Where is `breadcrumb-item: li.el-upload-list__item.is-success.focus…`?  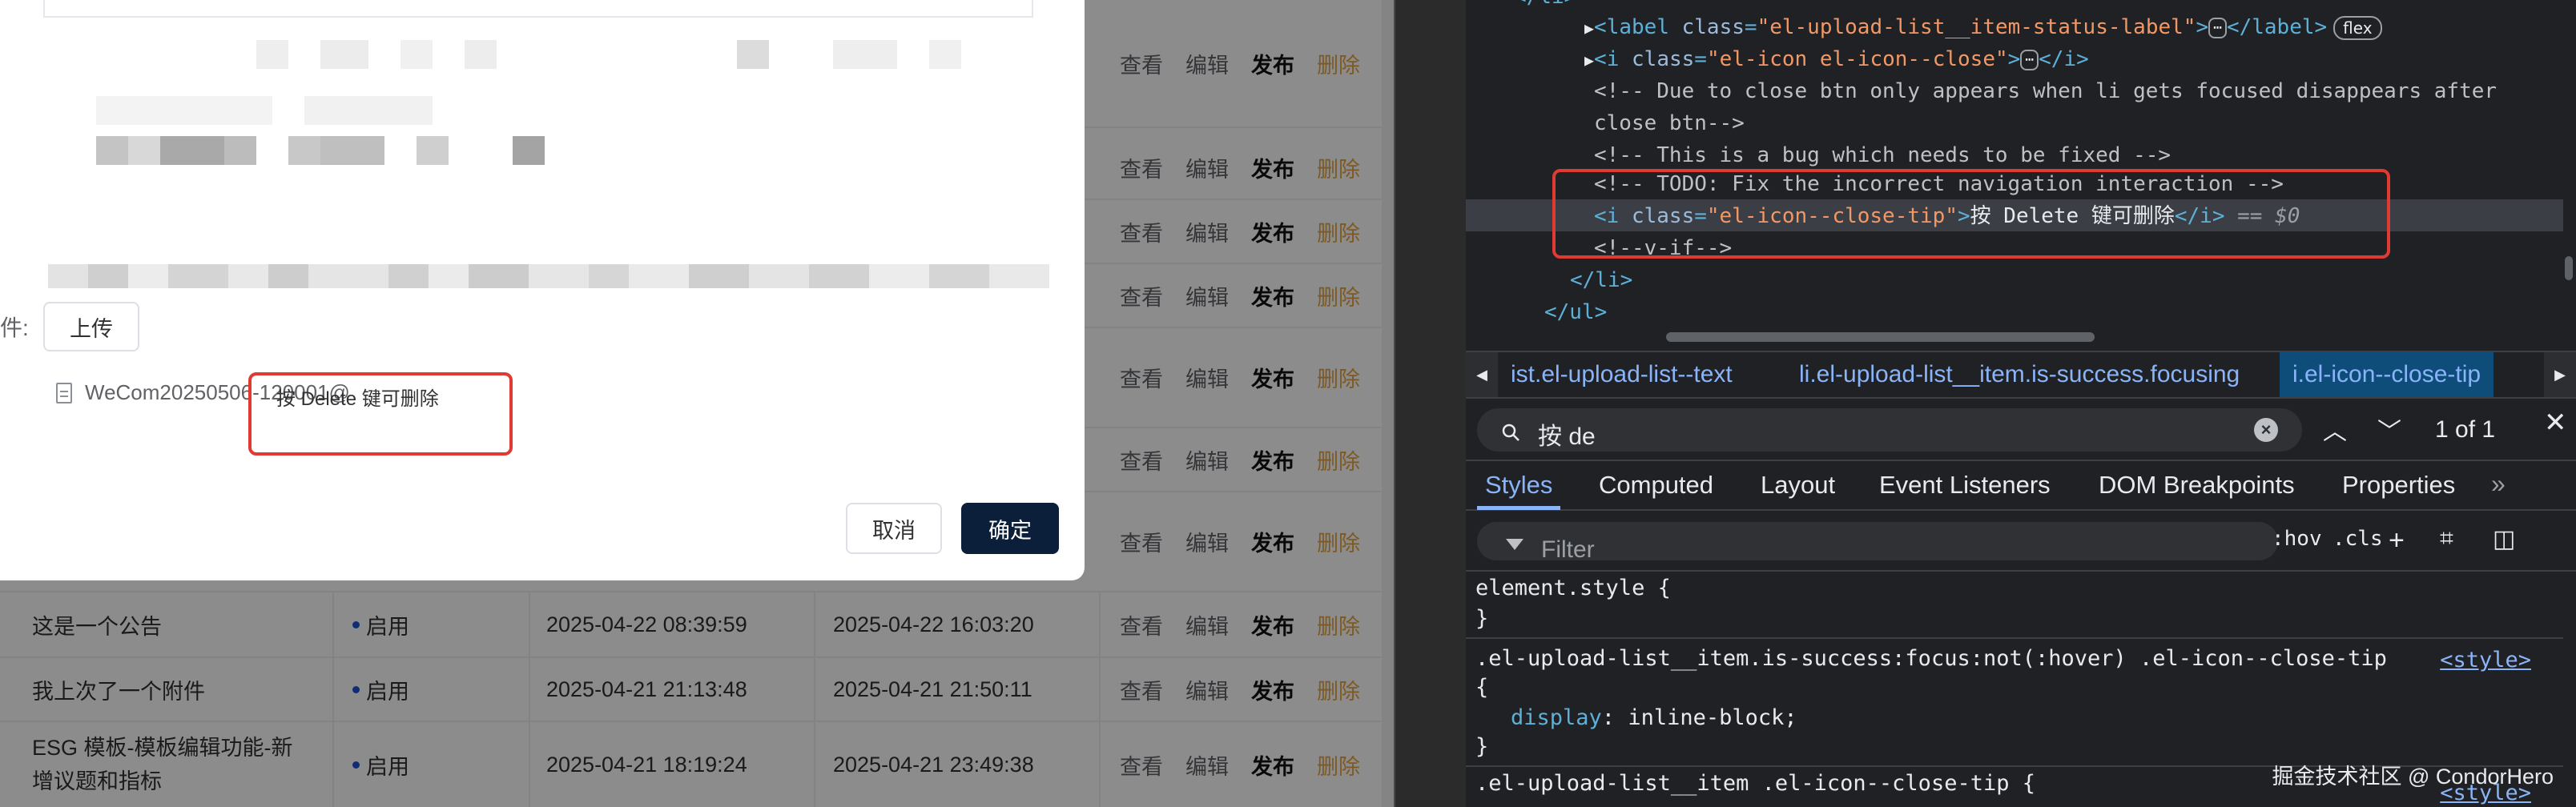
breadcrumb-item: li.el-upload-list__item.is-success.focus… is located at coordinates (2019, 375).